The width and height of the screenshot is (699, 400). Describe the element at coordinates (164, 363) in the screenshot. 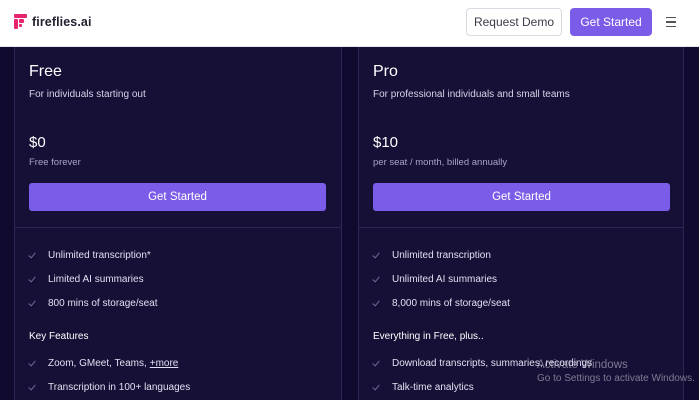

I see `more-integrations-link: +more` at that location.